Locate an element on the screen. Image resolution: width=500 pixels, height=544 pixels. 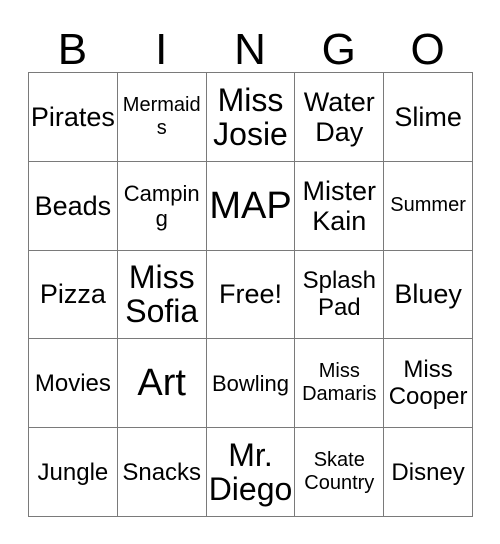
bingo-header-letter-b: B is located at coordinates (72, 49).